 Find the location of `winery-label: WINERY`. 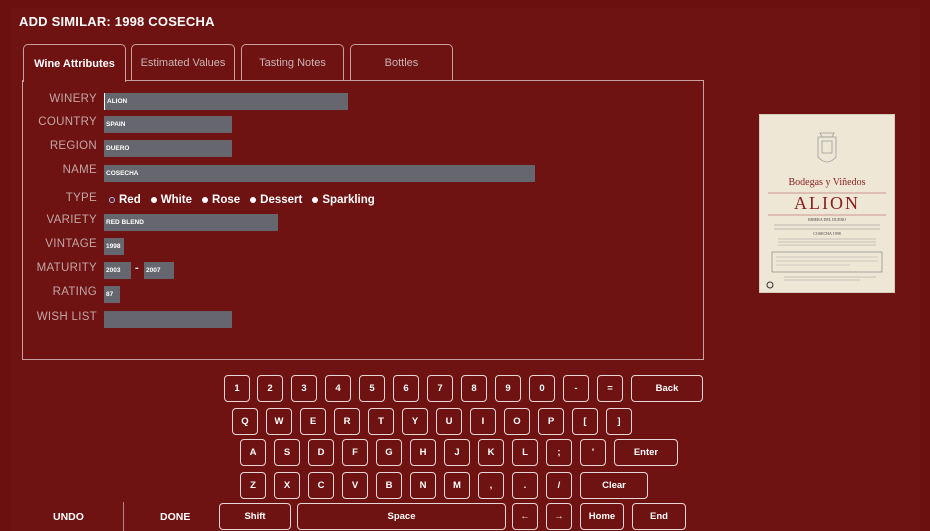

winery-label: WINERY is located at coordinates (73, 99).